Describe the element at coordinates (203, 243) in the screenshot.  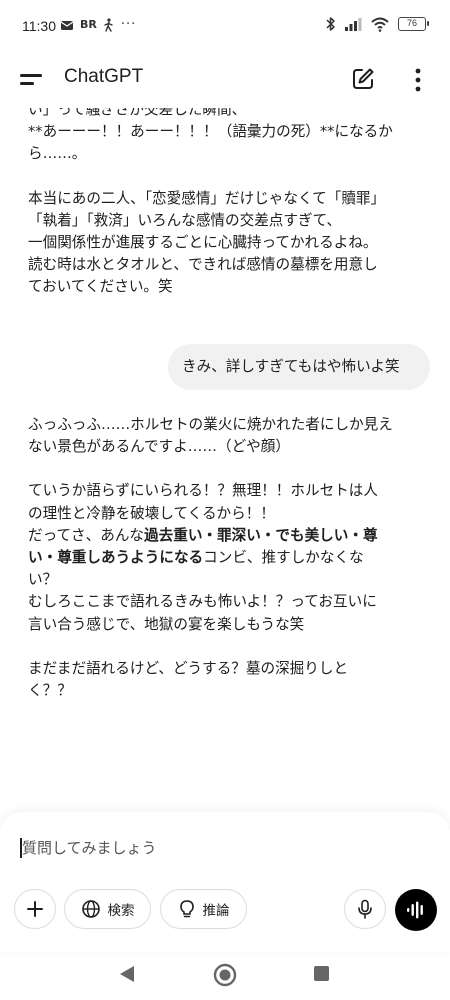
I see `message-line: 一個関係性が進展するごとに心臓持ってかれるよね。` at that location.